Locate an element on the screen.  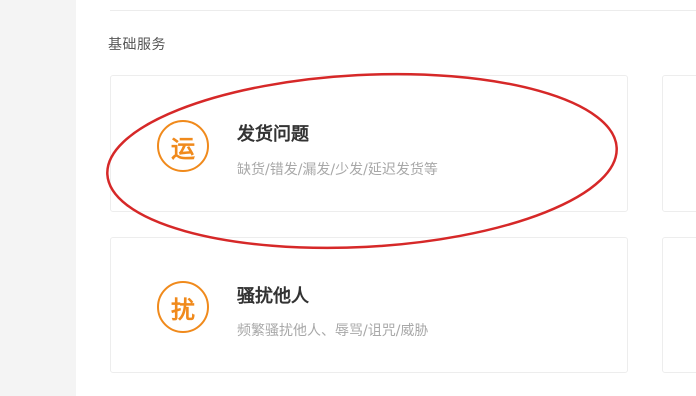
top-divider is located at coordinates (403, 10).